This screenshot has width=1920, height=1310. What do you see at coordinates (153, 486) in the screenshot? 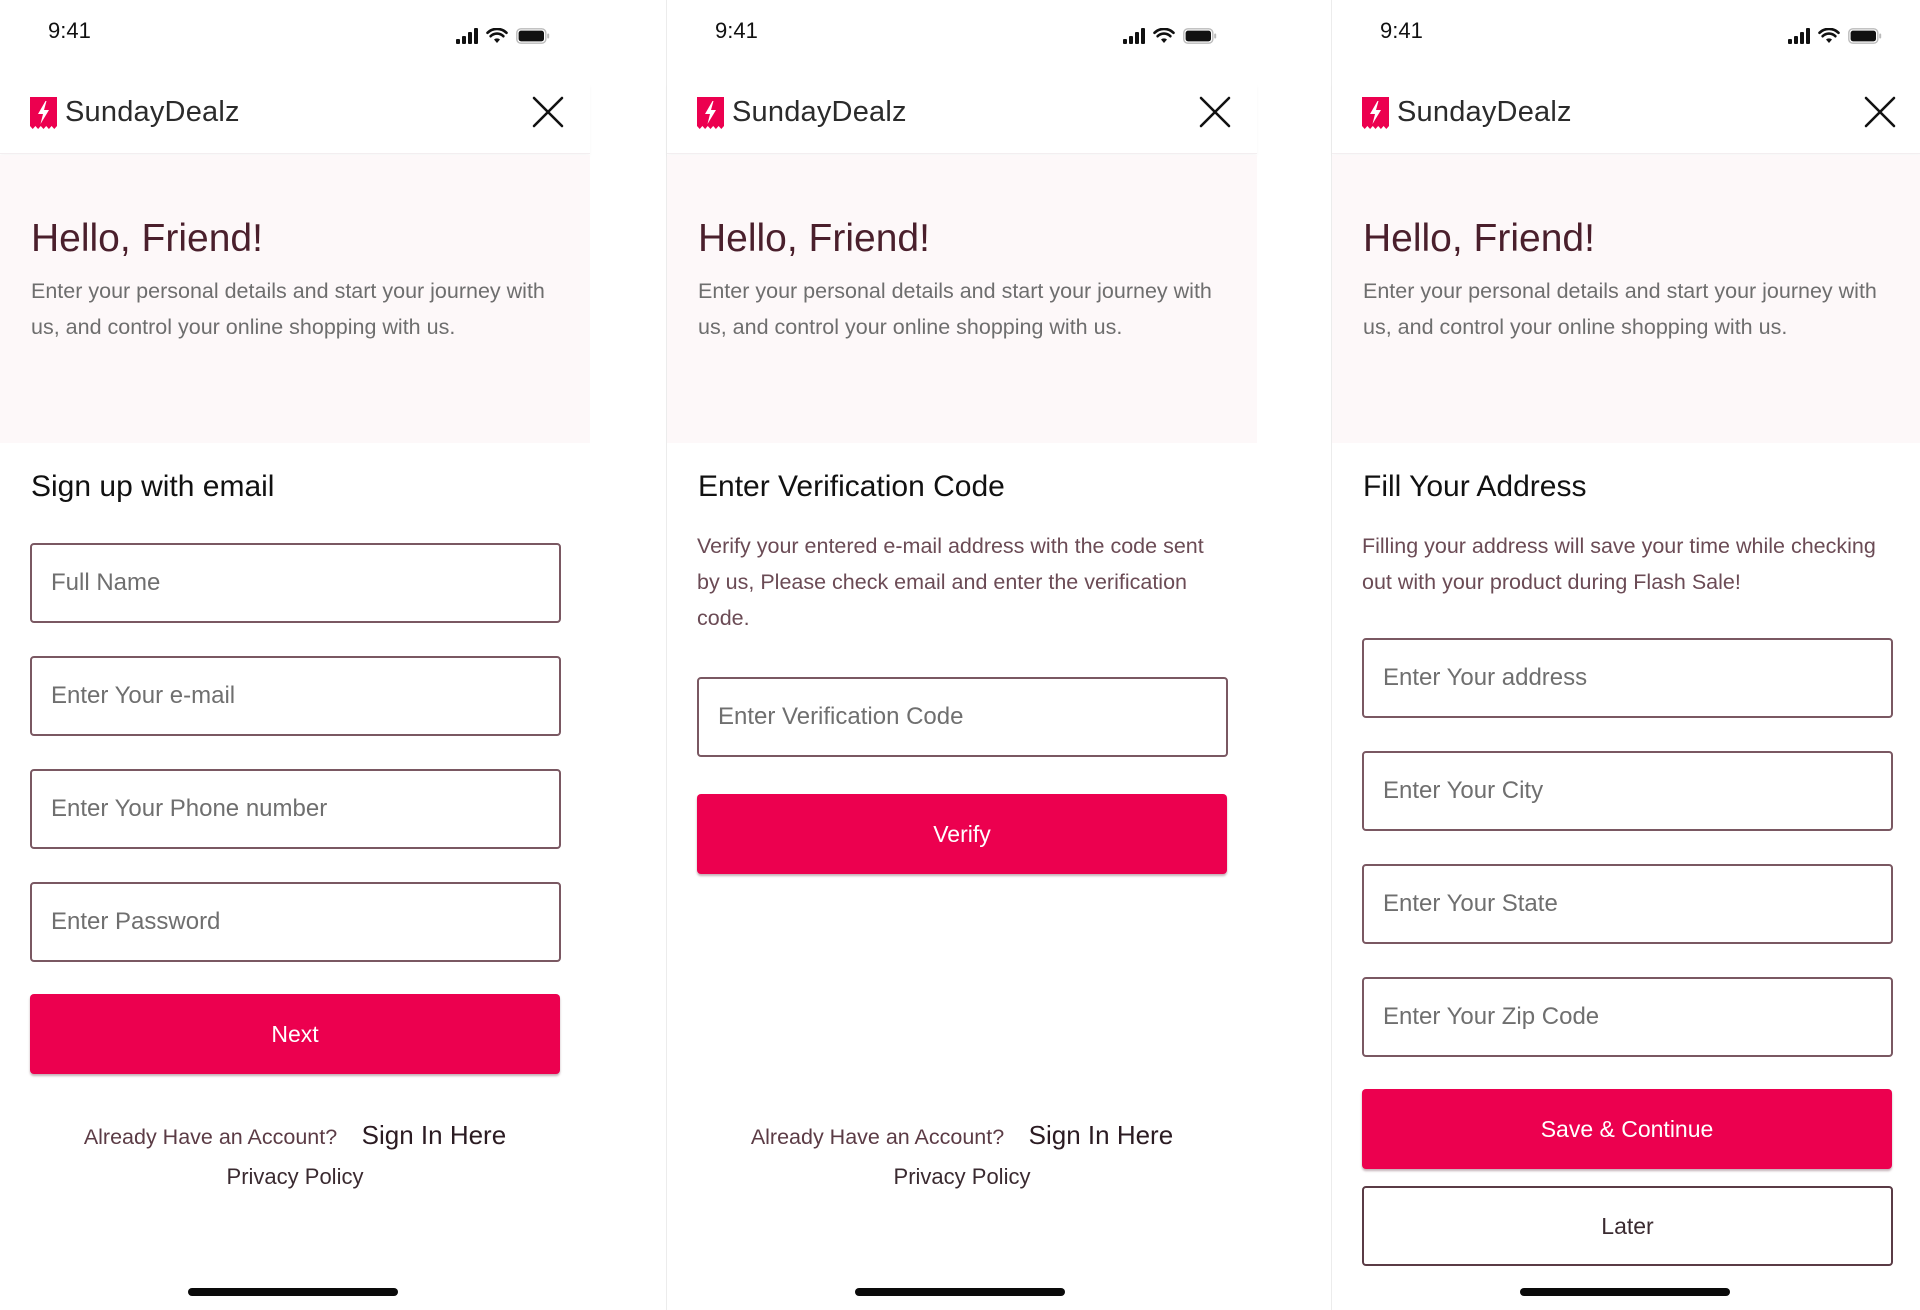
I see `section-title: Sign up with email` at bounding box center [153, 486].